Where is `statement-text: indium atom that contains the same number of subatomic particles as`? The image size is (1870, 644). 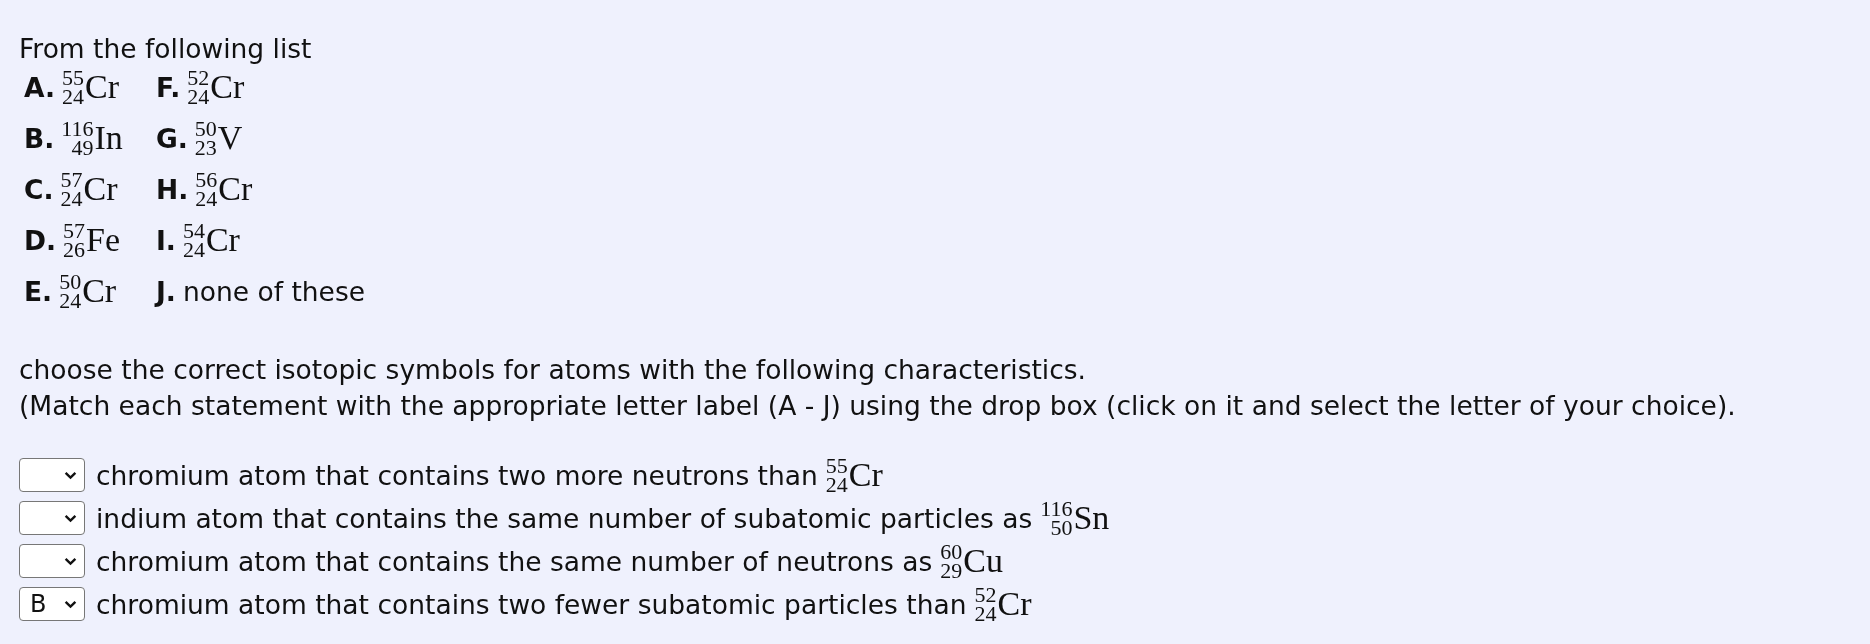
statement-text: indium atom that contains the same number of subatomic particles as is located at coordinates (564, 518).